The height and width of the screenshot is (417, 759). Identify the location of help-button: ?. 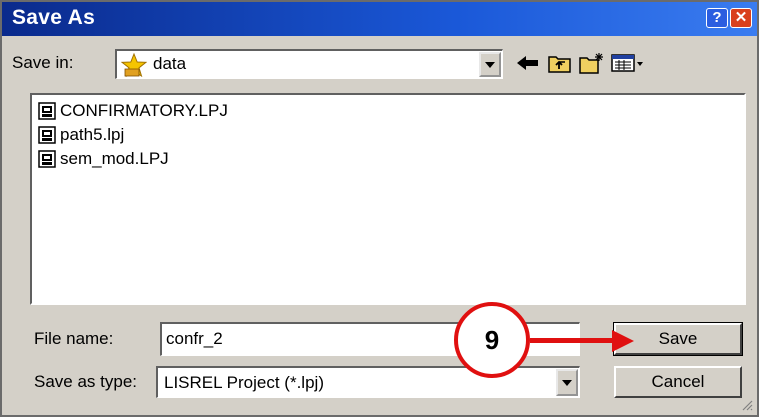
(717, 18).